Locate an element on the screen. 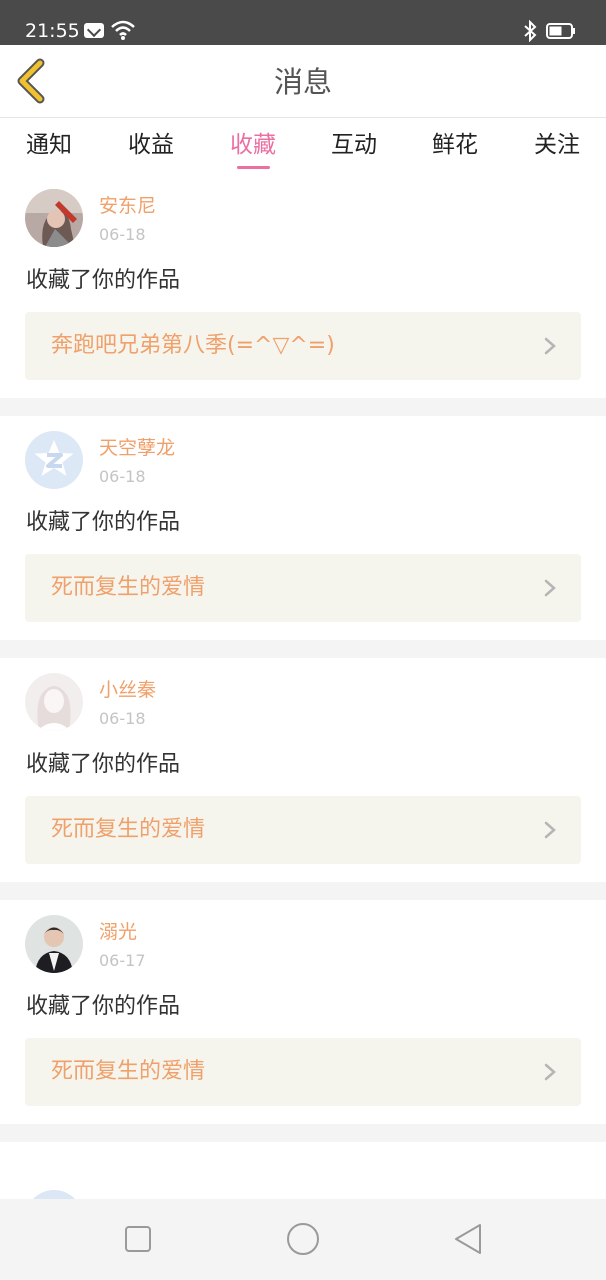 The image size is (606, 1280). tab-following: 关注 is located at coordinates (557, 151).